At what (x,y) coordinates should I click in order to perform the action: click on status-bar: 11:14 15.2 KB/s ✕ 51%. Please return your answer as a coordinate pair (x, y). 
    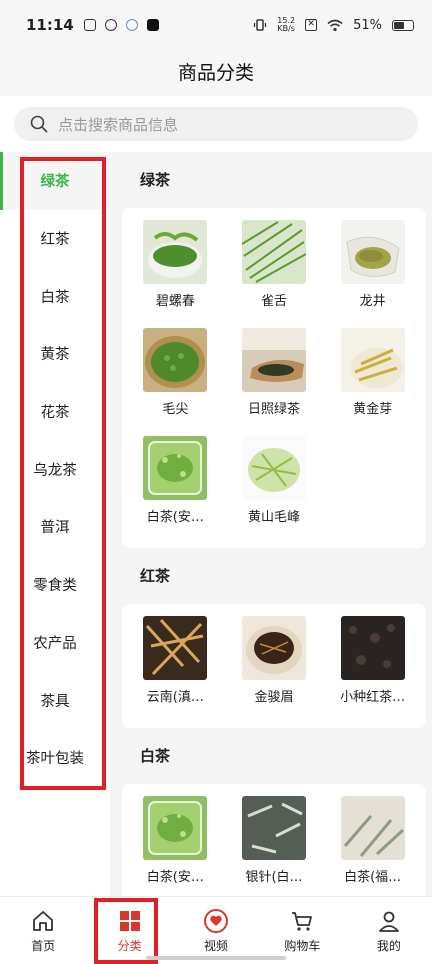
    Looking at the image, I should click on (216, 25).